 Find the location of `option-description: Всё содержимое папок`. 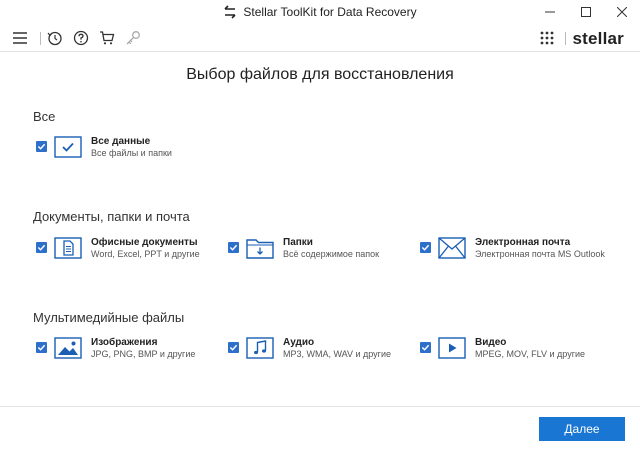

option-description: Всё содержимое папок is located at coordinates (331, 254).